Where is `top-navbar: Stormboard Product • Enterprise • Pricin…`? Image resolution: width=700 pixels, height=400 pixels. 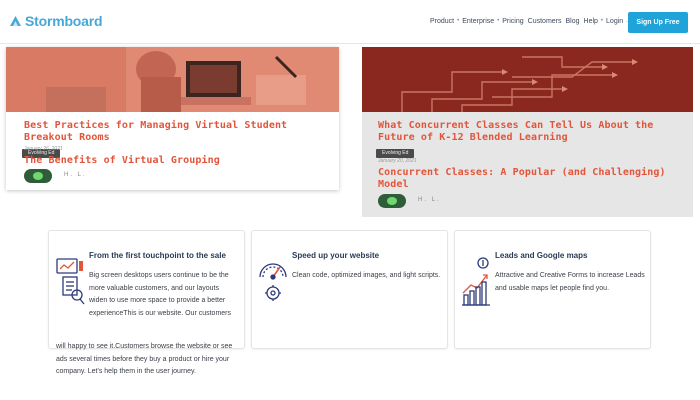
top-navbar: Stormboard Product • Enterprise • Pricin… is located at coordinates (350, 22).